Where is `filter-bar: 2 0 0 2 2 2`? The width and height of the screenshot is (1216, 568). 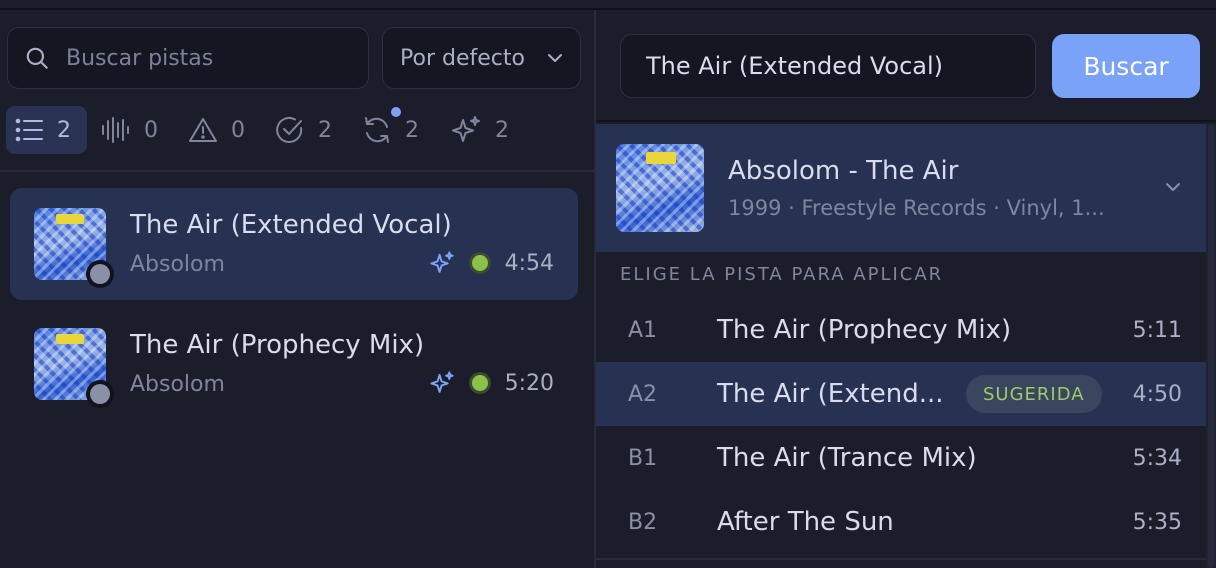 filter-bar: 2 0 0 2 2 2 is located at coordinates (286, 130).